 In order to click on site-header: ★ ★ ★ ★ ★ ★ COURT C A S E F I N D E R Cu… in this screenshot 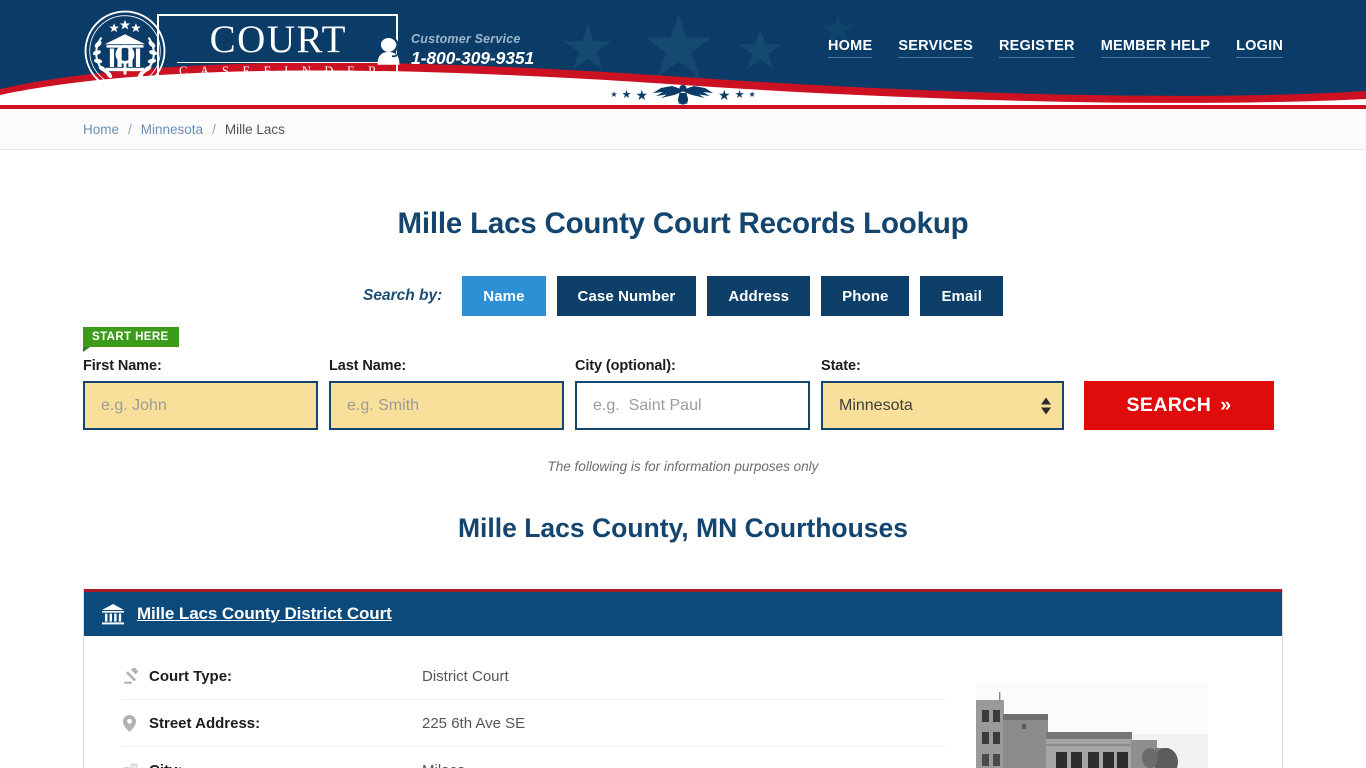, I will do `click(683, 52)`.